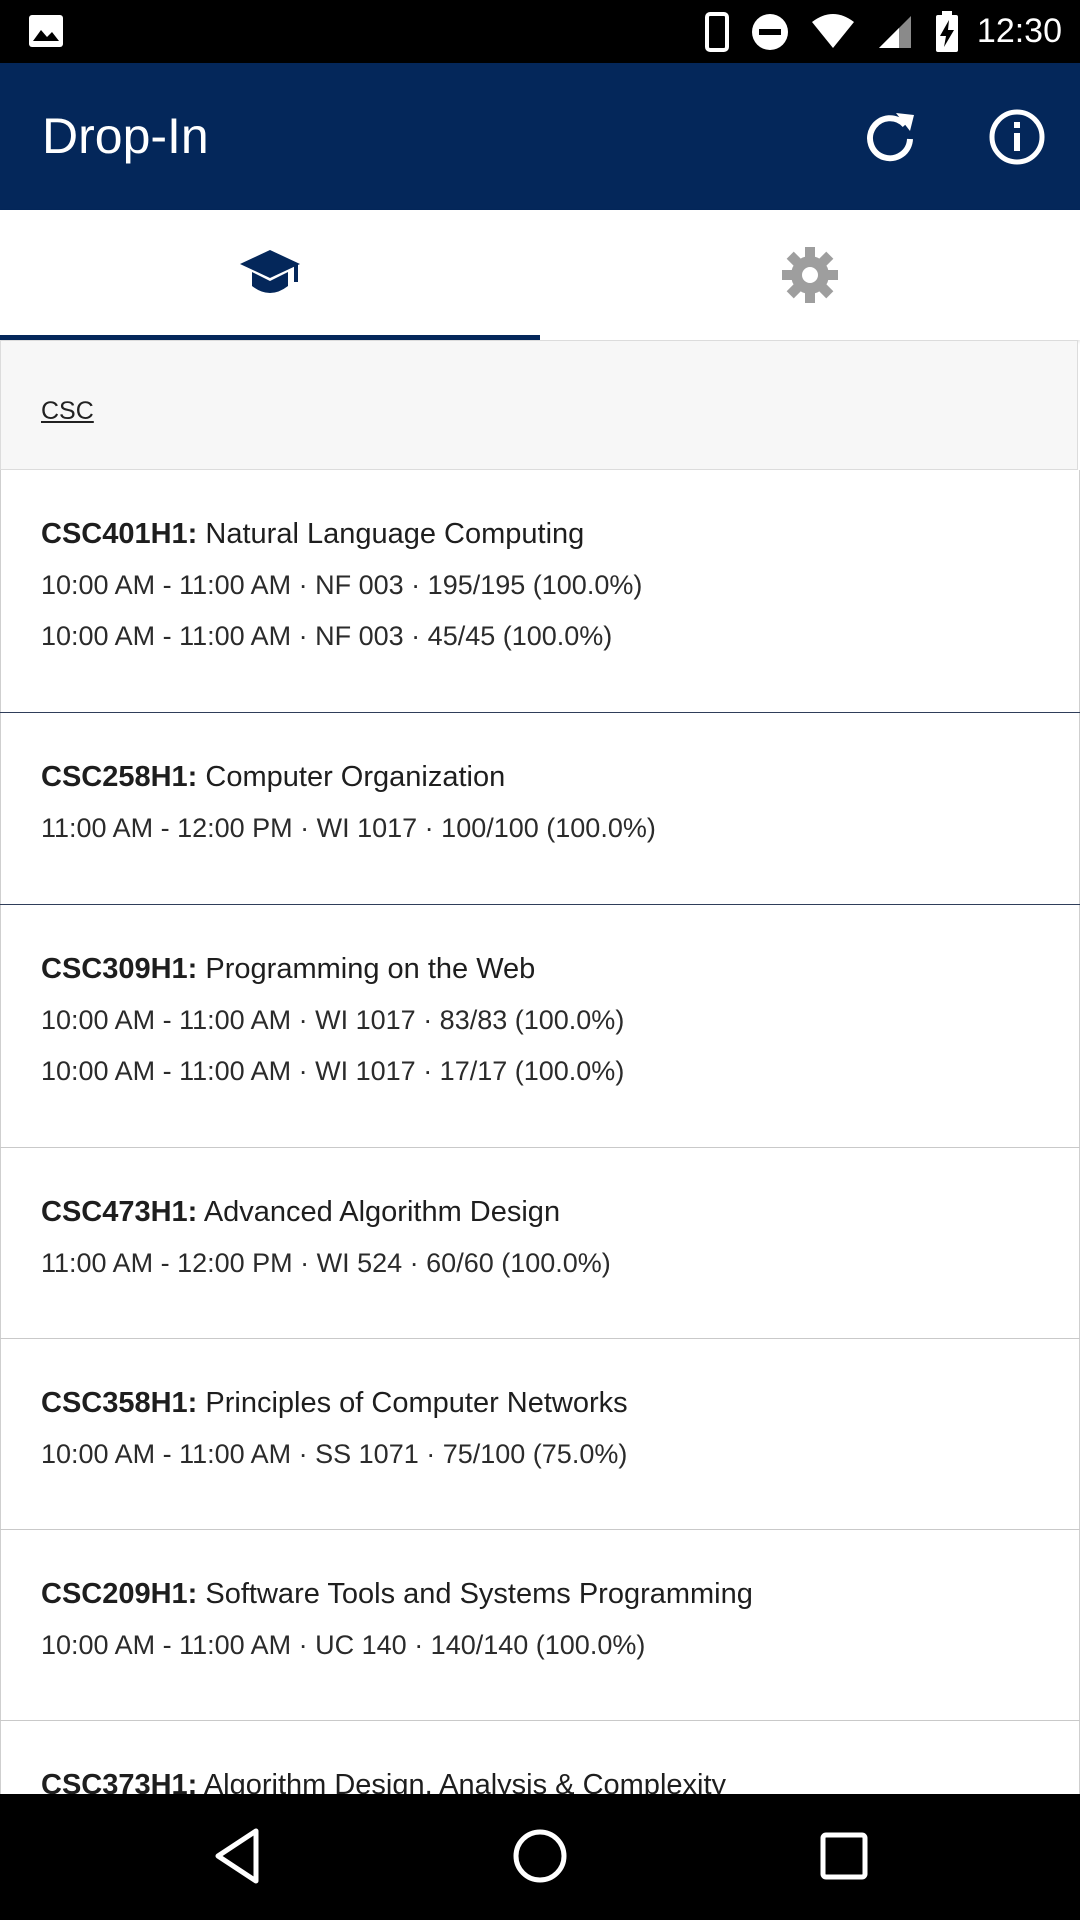  Describe the element at coordinates (540, 136) in the screenshot. I see `app-bar: Drop-In` at that location.